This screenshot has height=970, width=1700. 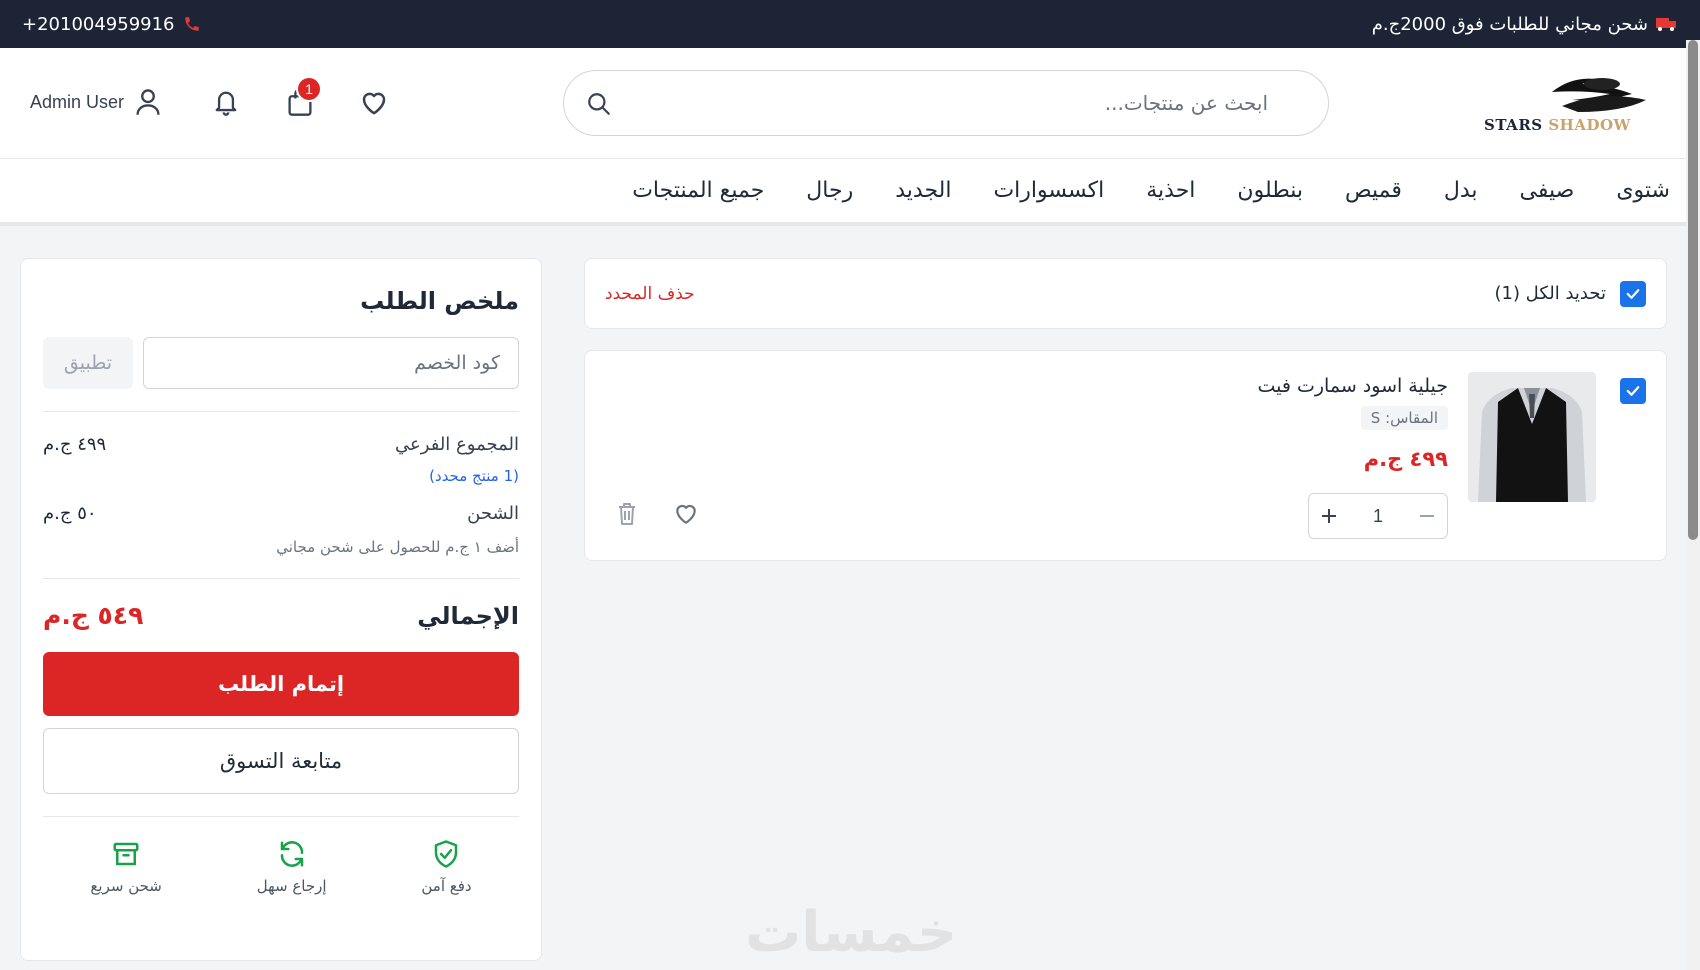 I want to click on select-all-bar: تحديد الكل (1) حذف المحدد, so click(x=1125, y=293).